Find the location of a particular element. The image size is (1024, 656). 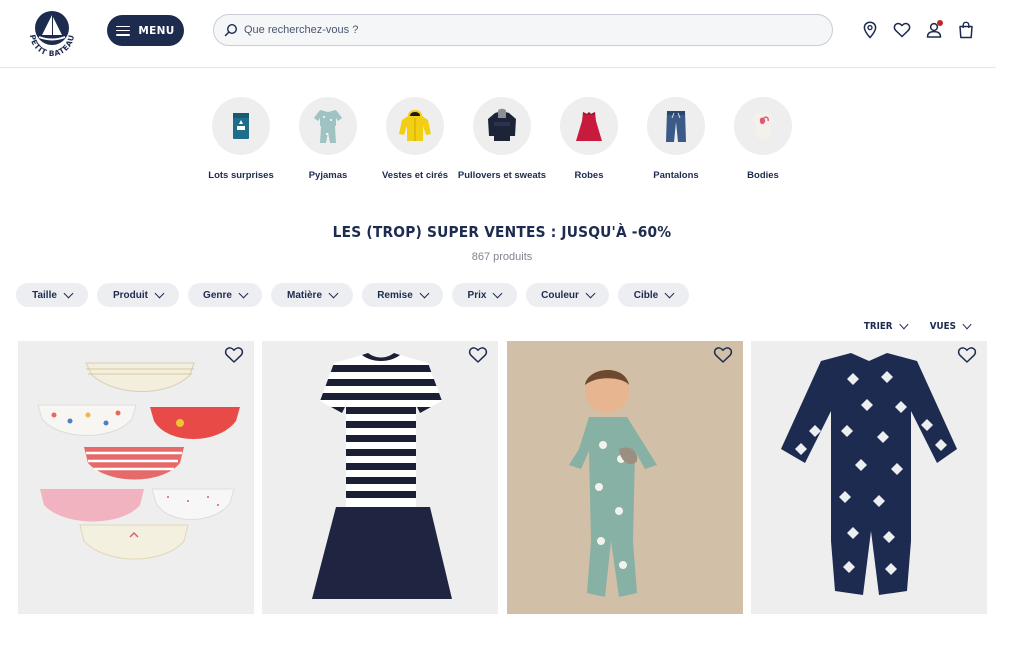

category-label: Robes is located at coordinates (589, 175).